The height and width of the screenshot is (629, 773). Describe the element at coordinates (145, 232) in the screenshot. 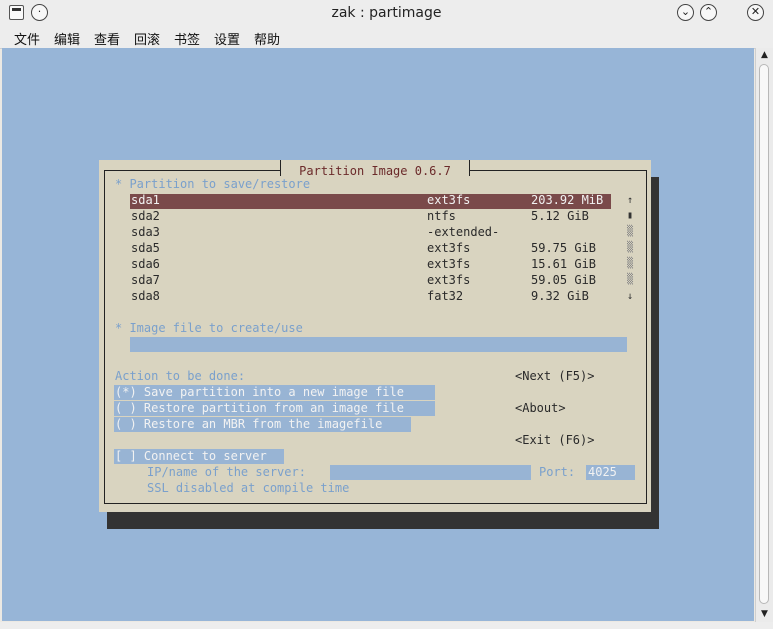

I see `partition-name: sda3` at that location.